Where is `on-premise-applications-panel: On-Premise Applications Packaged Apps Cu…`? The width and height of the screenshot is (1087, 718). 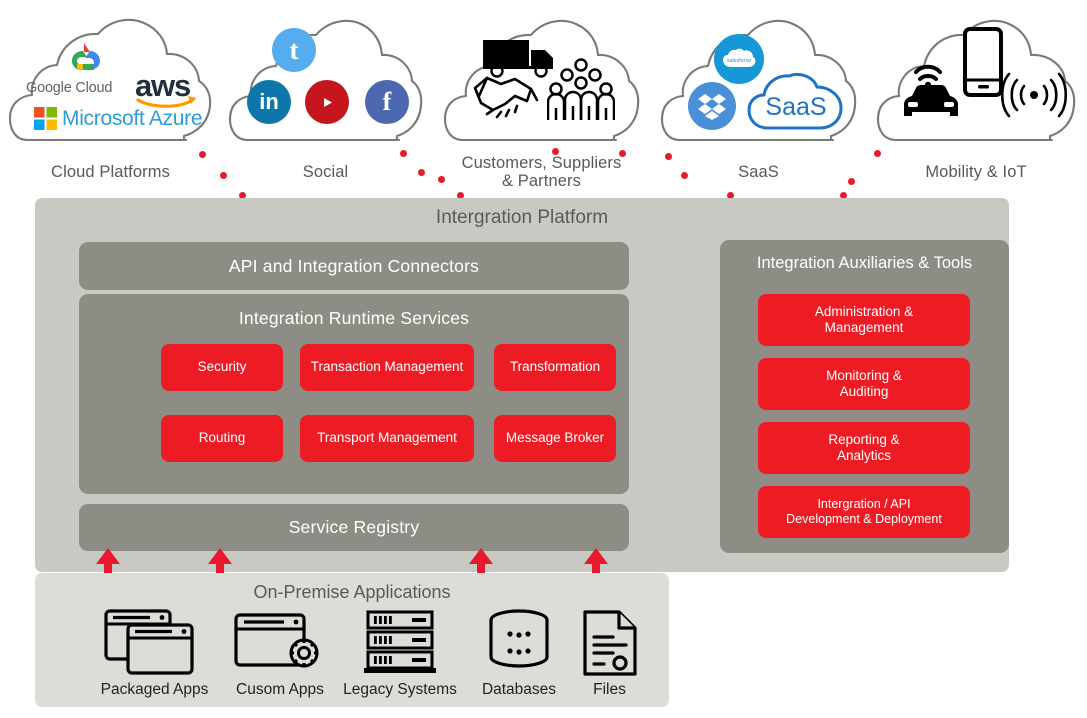
on-premise-applications-panel: On-Premise Applications Packaged Apps Cu… is located at coordinates (352, 640).